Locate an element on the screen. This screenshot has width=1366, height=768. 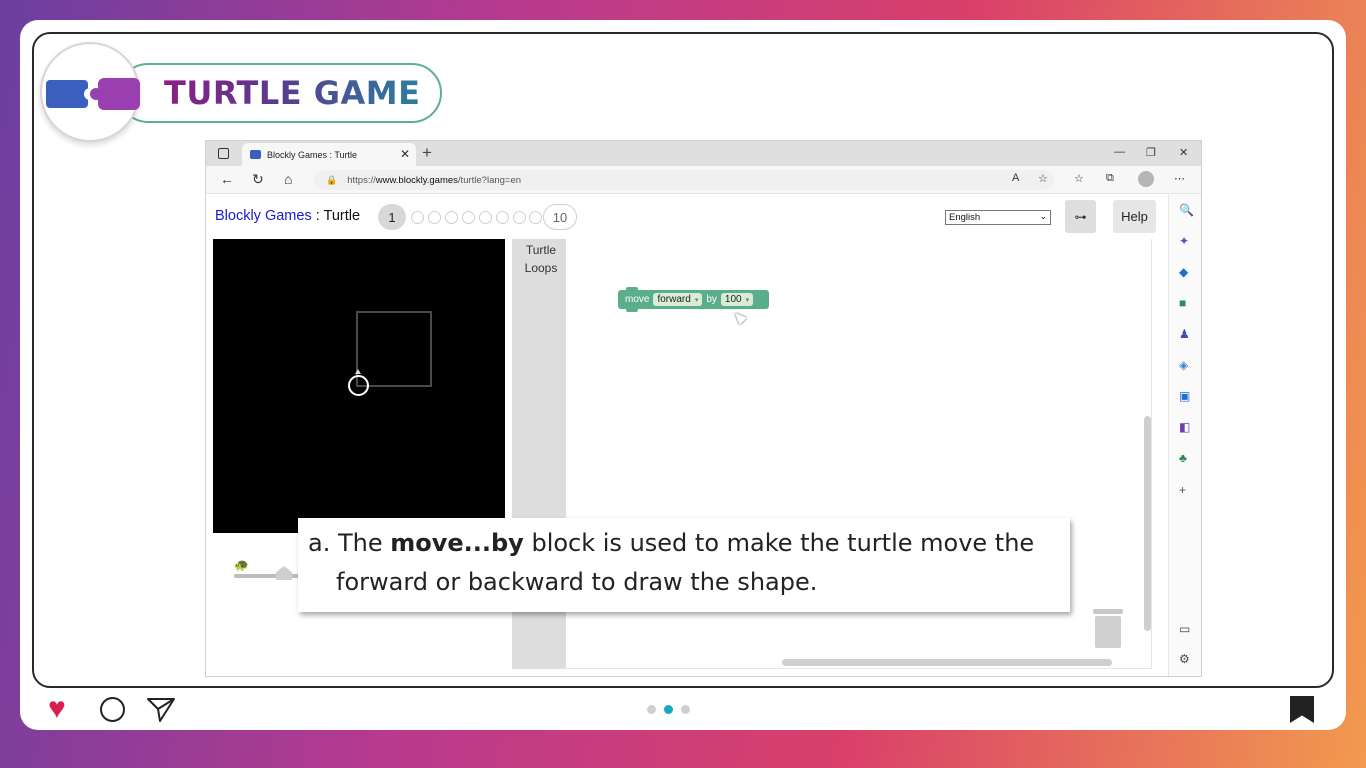
favorites-icon: ☆ is located at coordinates (1079, 178).